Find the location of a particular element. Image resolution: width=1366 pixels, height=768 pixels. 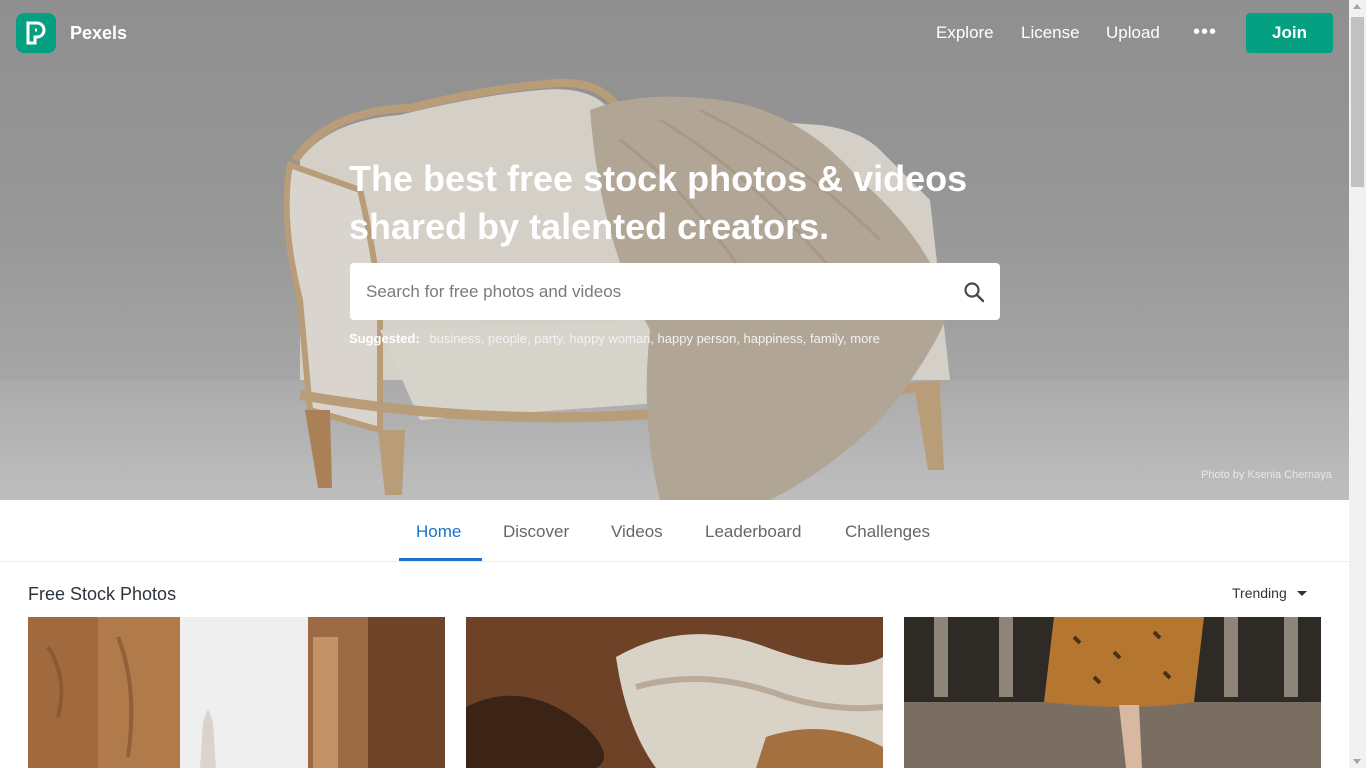

pexels-logo-icon is located at coordinates (36, 33).